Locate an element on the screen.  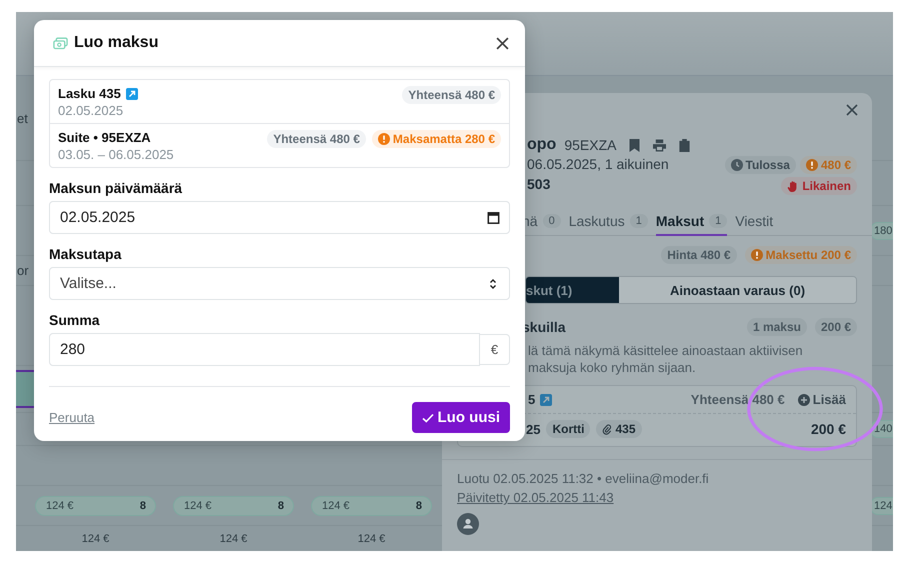
created-text: Luotu 02.05.2025 11:32 • eveliina@moder.fi is located at coordinates (583, 478).